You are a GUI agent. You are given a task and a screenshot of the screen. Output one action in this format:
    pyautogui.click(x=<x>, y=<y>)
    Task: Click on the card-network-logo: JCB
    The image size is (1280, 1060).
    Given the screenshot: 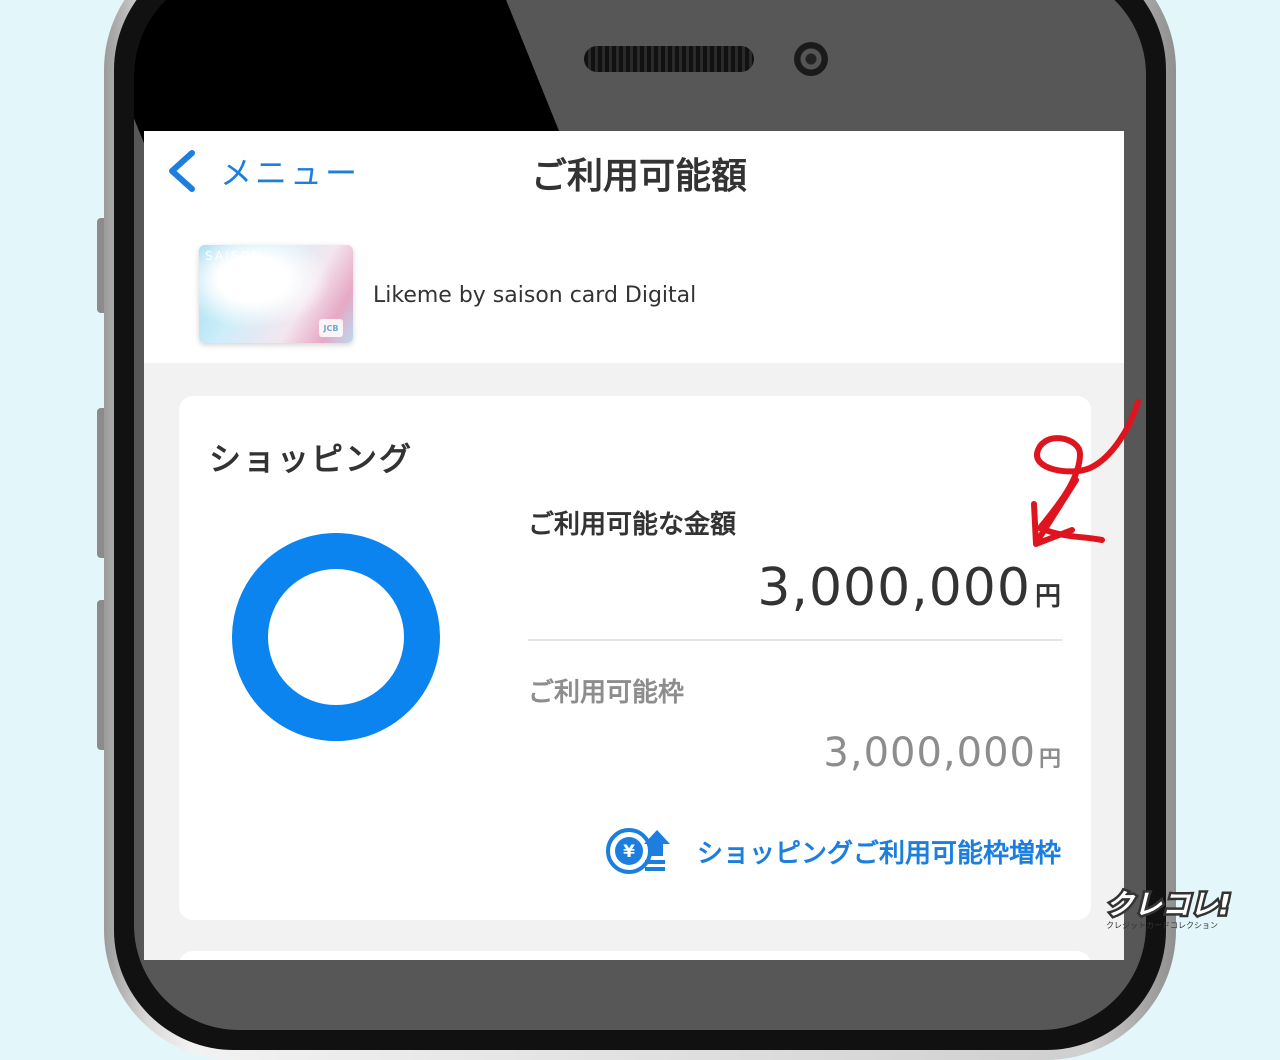 What is the action you would take?
    pyautogui.click(x=331, y=328)
    